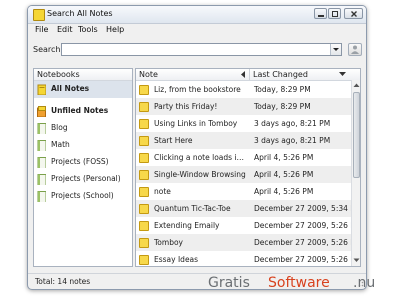  I want to click on notebook-label: Projects (FOSS), so click(80, 161).